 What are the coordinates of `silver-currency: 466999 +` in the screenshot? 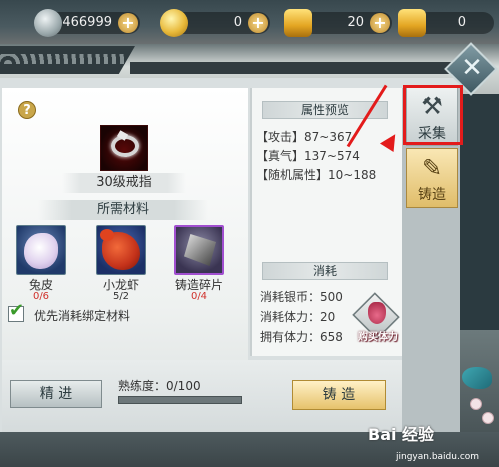 It's located at (87, 23).